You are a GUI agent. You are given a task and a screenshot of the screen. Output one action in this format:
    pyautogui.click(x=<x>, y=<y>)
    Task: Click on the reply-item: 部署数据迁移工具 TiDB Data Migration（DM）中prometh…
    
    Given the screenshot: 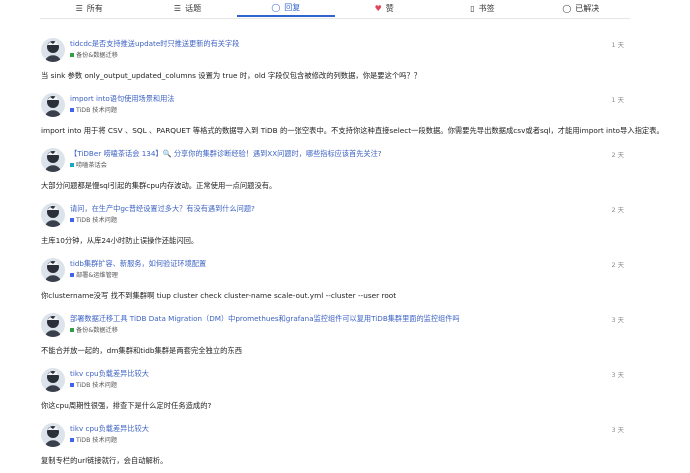 What is the action you would take?
    pyautogui.click(x=335, y=334)
    